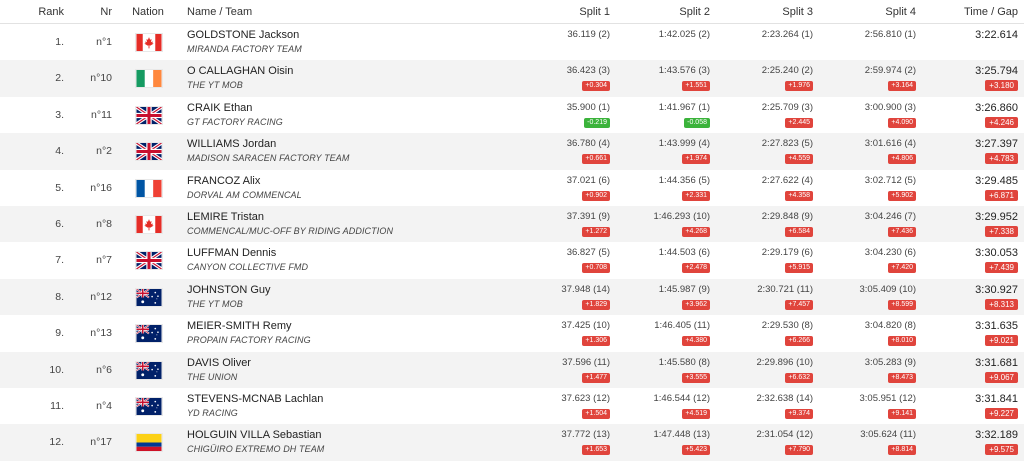  I want to click on split-4-gap-badge: +8.473, so click(902, 377).